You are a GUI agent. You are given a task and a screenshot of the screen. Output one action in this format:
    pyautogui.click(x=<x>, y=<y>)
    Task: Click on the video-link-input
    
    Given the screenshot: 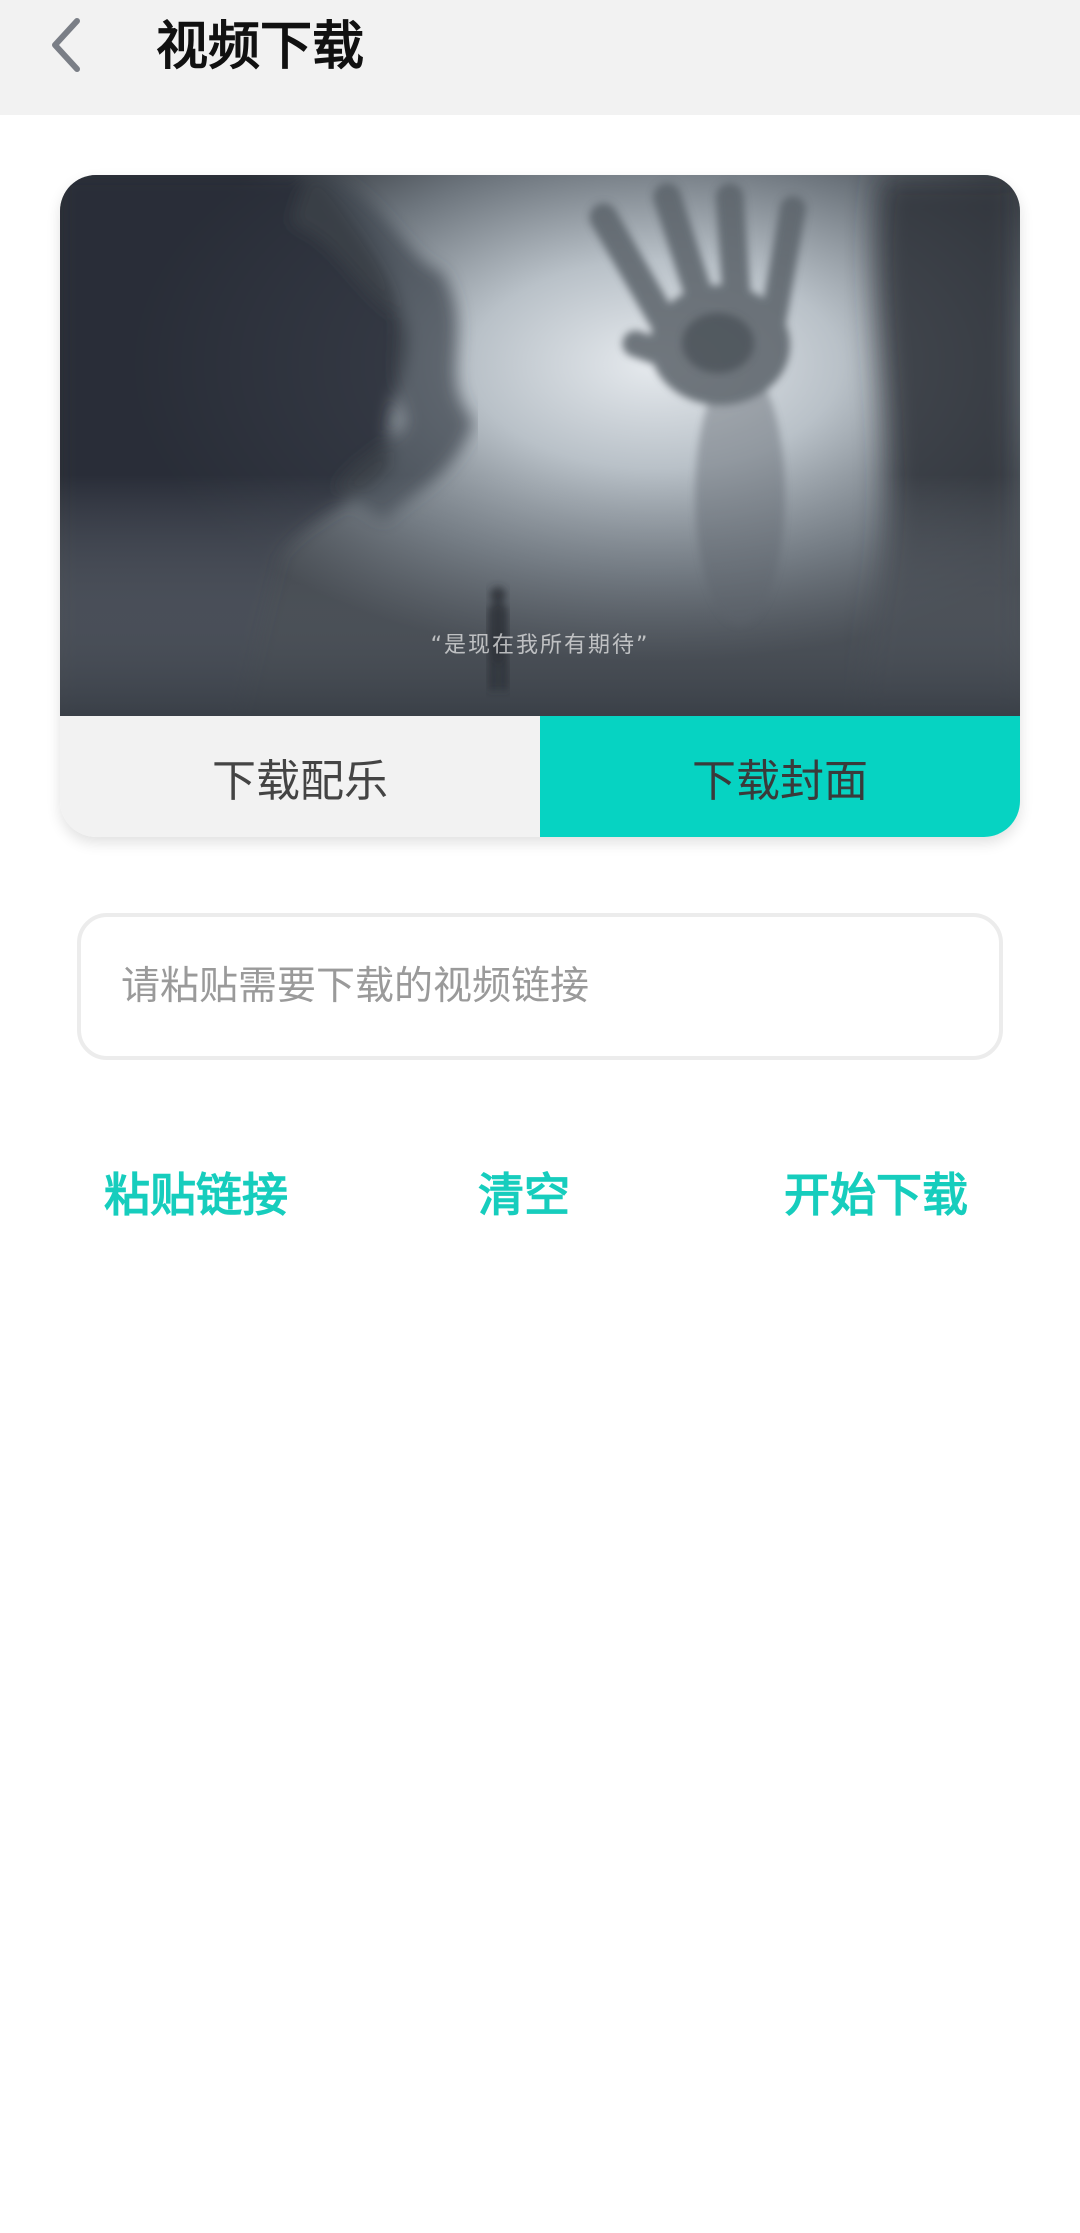 What is the action you would take?
    pyautogui.click(x=541, y=986)
    